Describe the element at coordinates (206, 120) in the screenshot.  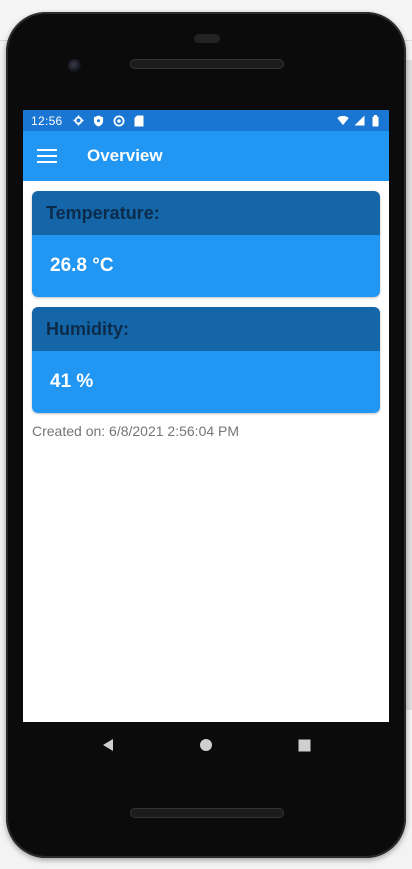
I see `status-bar: 12:56` at that location.